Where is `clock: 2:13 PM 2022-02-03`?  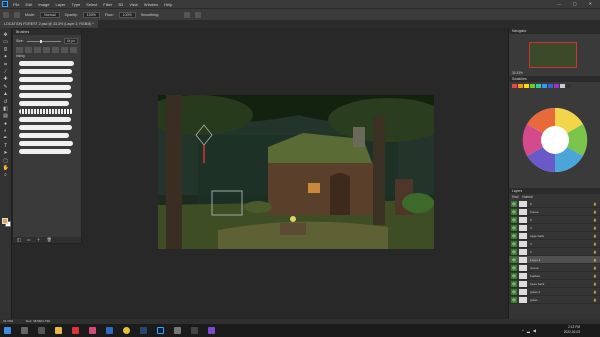 clock: 2:13 PM 2022-02-03 is located at coordinates (572, 330).